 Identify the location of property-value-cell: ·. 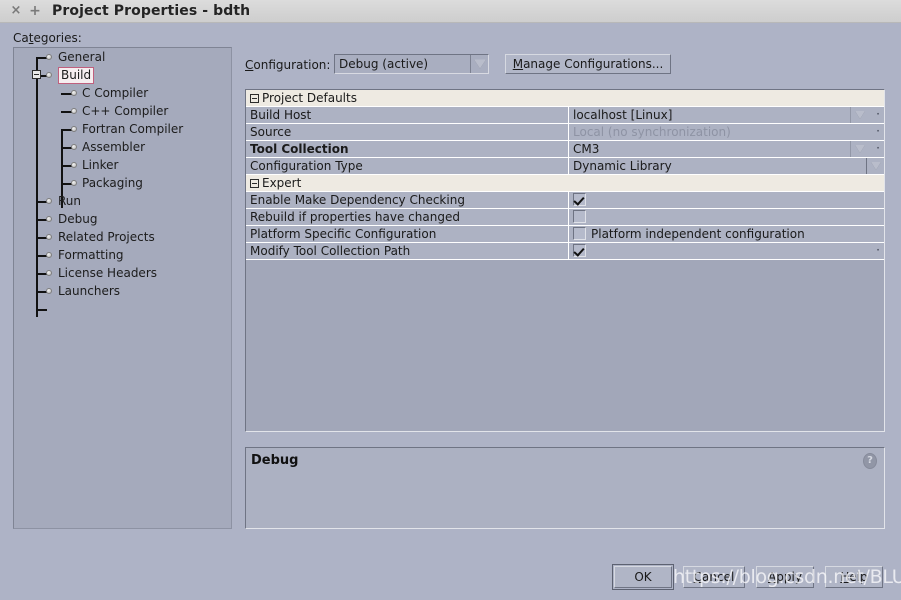
(726, 251).